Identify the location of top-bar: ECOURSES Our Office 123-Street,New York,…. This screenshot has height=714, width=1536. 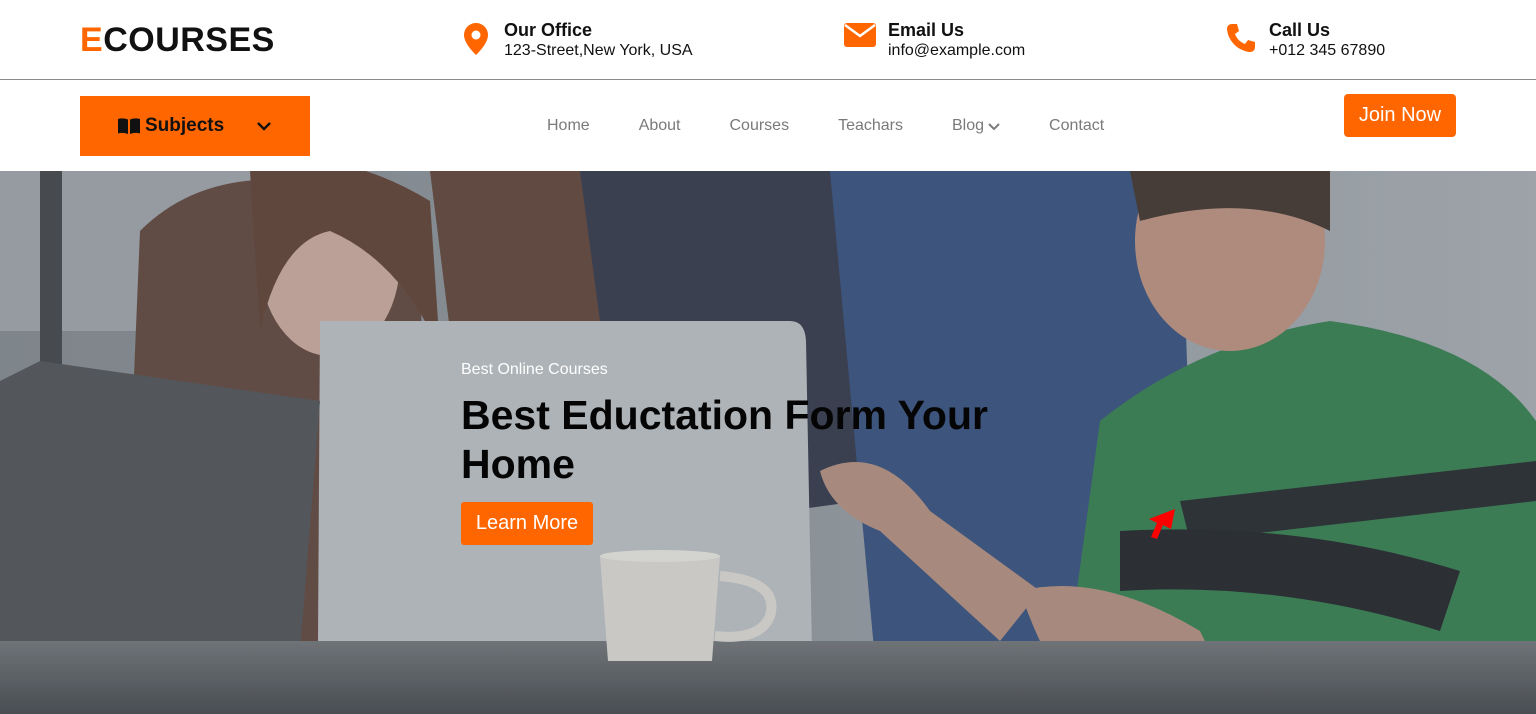
(768, 40).